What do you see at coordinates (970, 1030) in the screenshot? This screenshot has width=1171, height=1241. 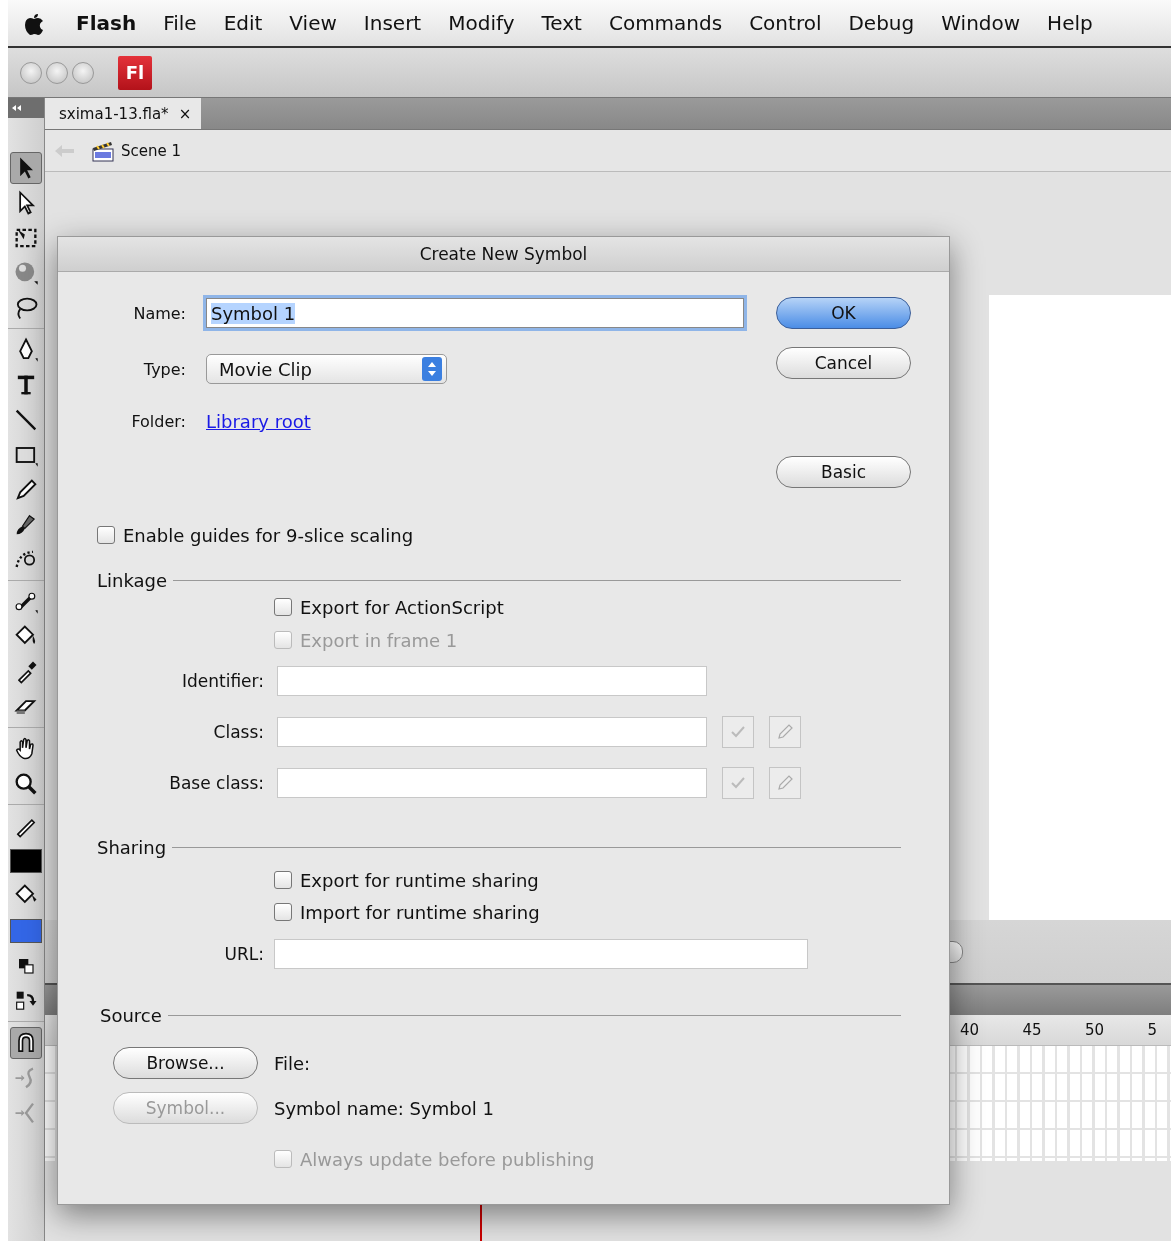 I see `frame-number: 40` at bounding box center [970, 1030].